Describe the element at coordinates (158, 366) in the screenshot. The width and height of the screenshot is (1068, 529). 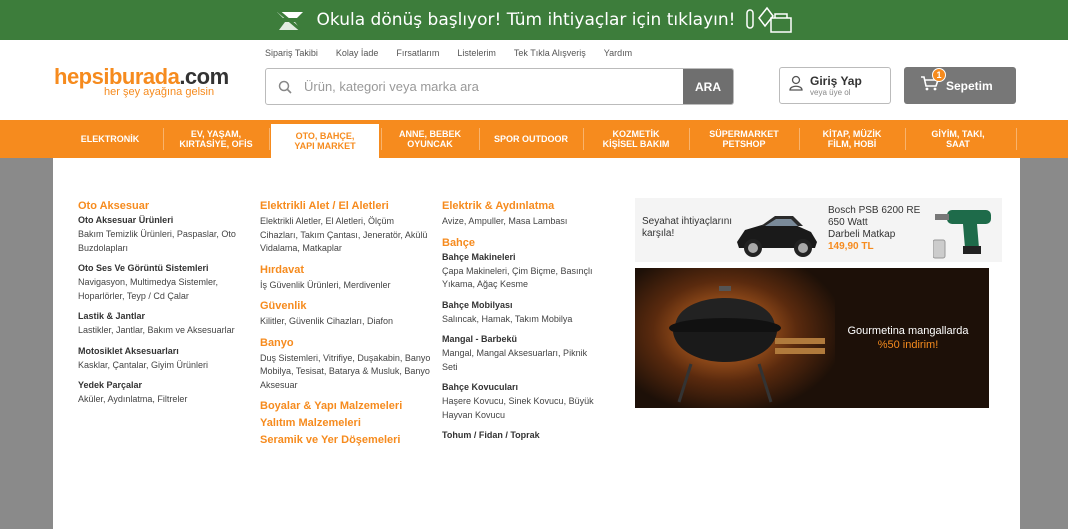
I see `menu-items: Kasklar, Çantalar, Giyim Ürünleri` at that location.